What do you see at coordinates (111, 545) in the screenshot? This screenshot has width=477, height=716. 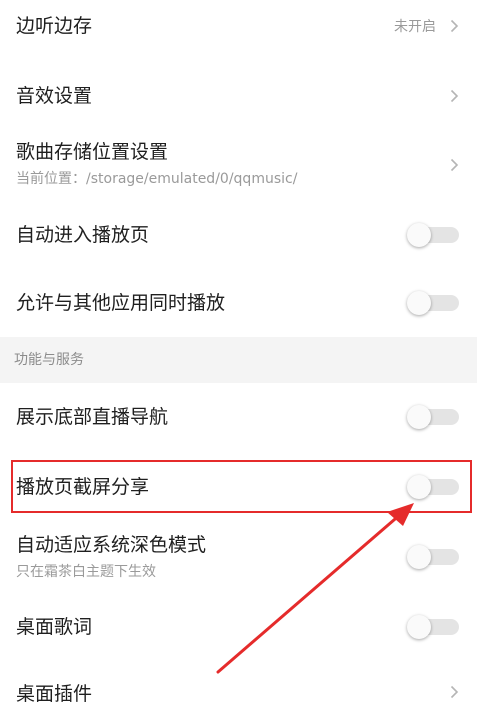 I see `setting-title: 自动适应系统深色模式` at bounding box center [111, 545].